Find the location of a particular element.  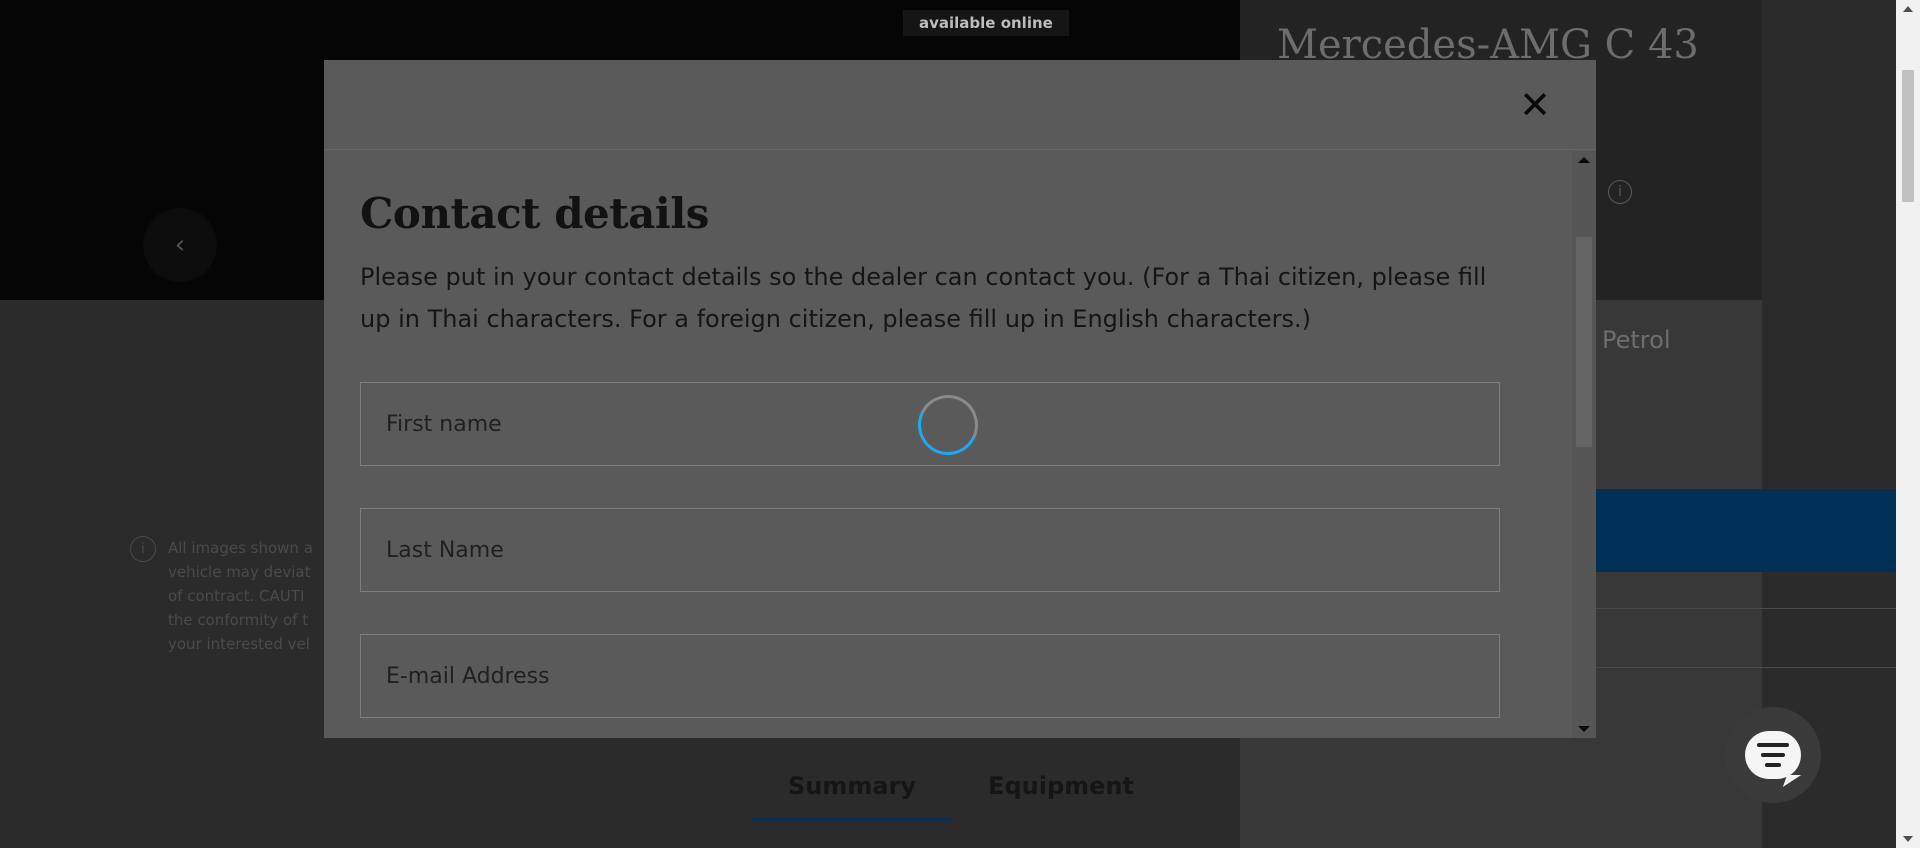

info-icon: i is located at coordinates (143, 549).